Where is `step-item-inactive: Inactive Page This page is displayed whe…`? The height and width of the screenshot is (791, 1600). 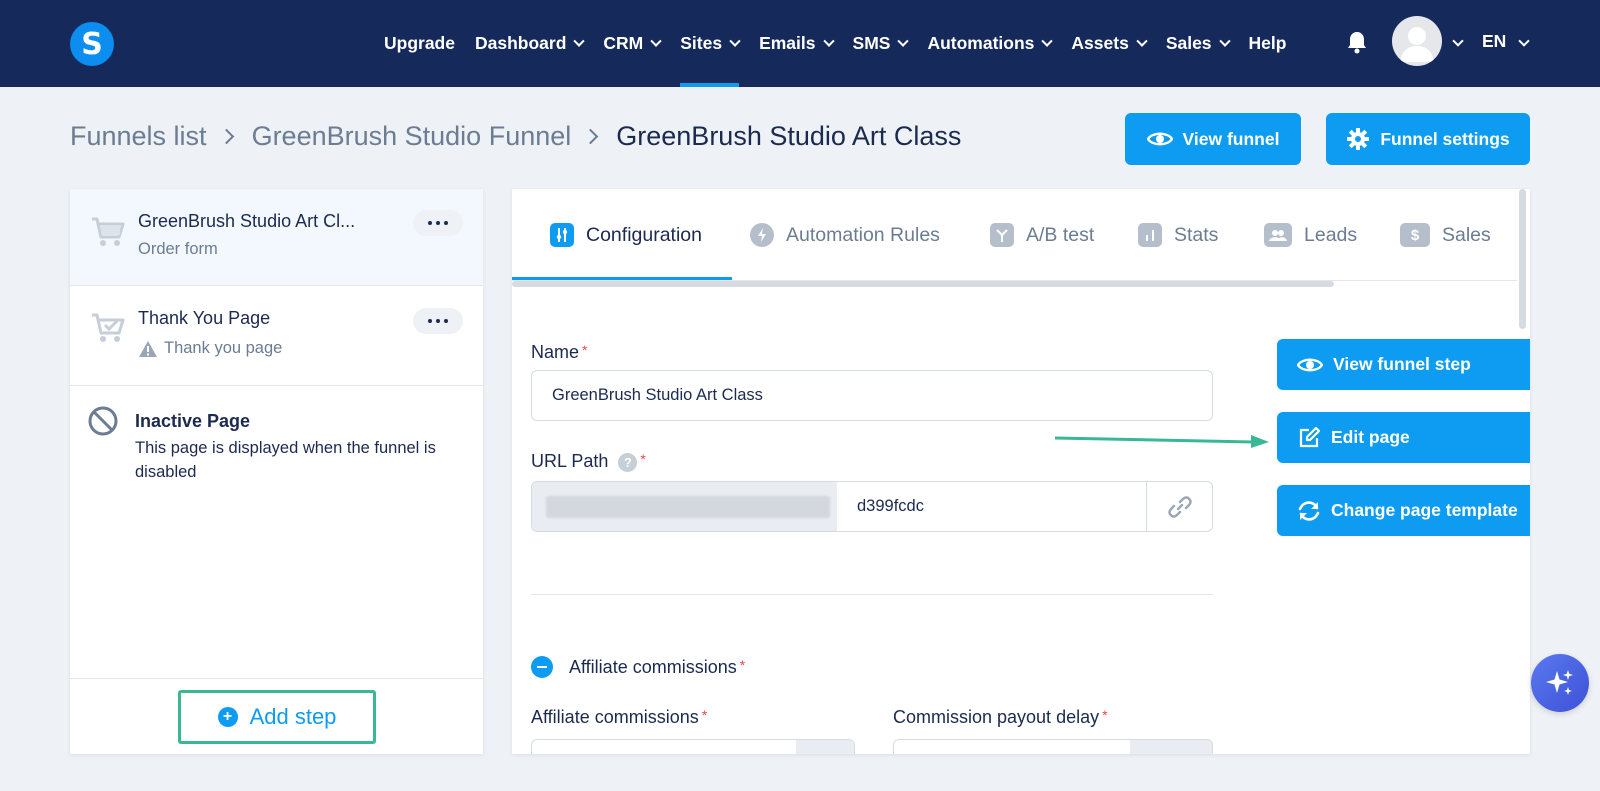
step-item-inactive: Inactive Page This page is displayed whe… is located at coordinates (276, 441).